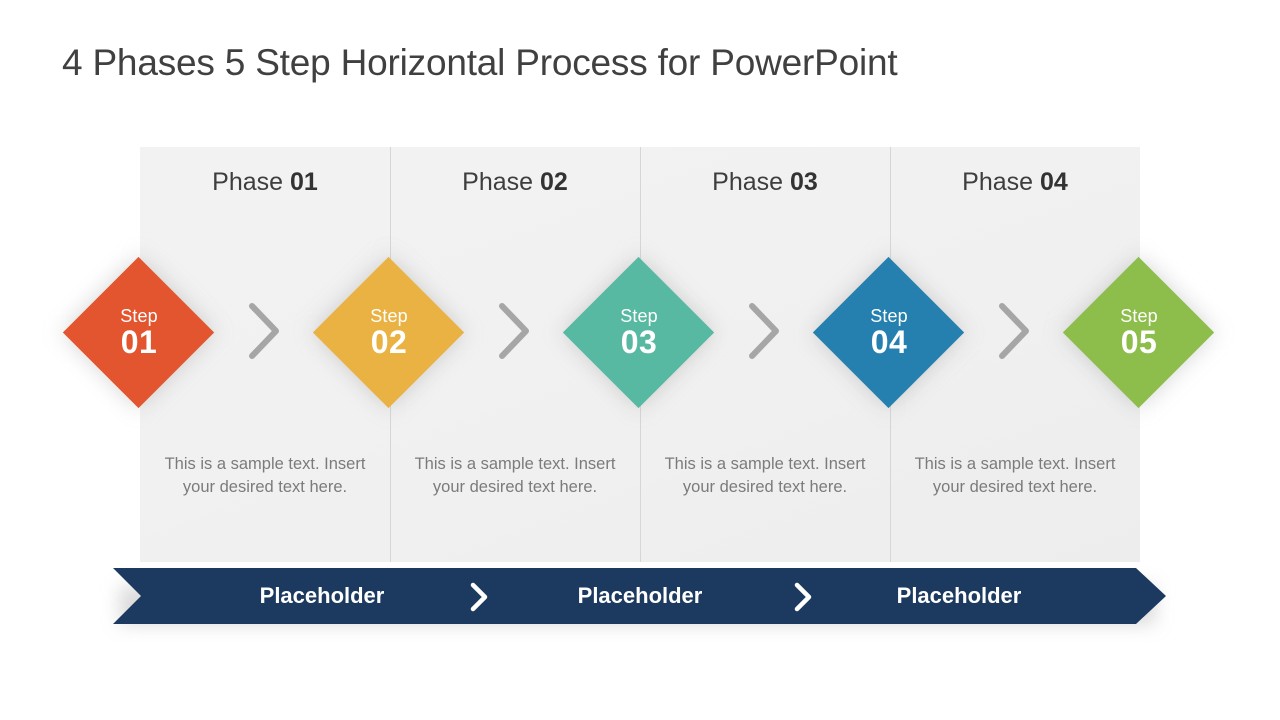  I want to click on phase-header-number: 01, so click(304, 182).